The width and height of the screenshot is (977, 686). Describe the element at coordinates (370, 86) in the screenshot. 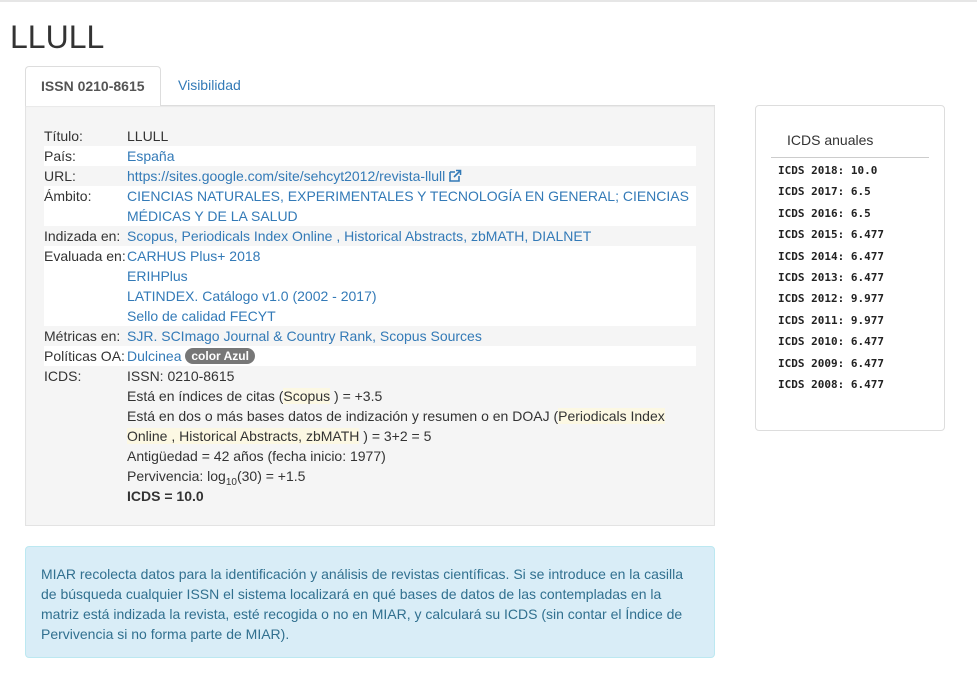

I see `tab-bar: ISSN 0210-8615 Visibilidad` at that location.